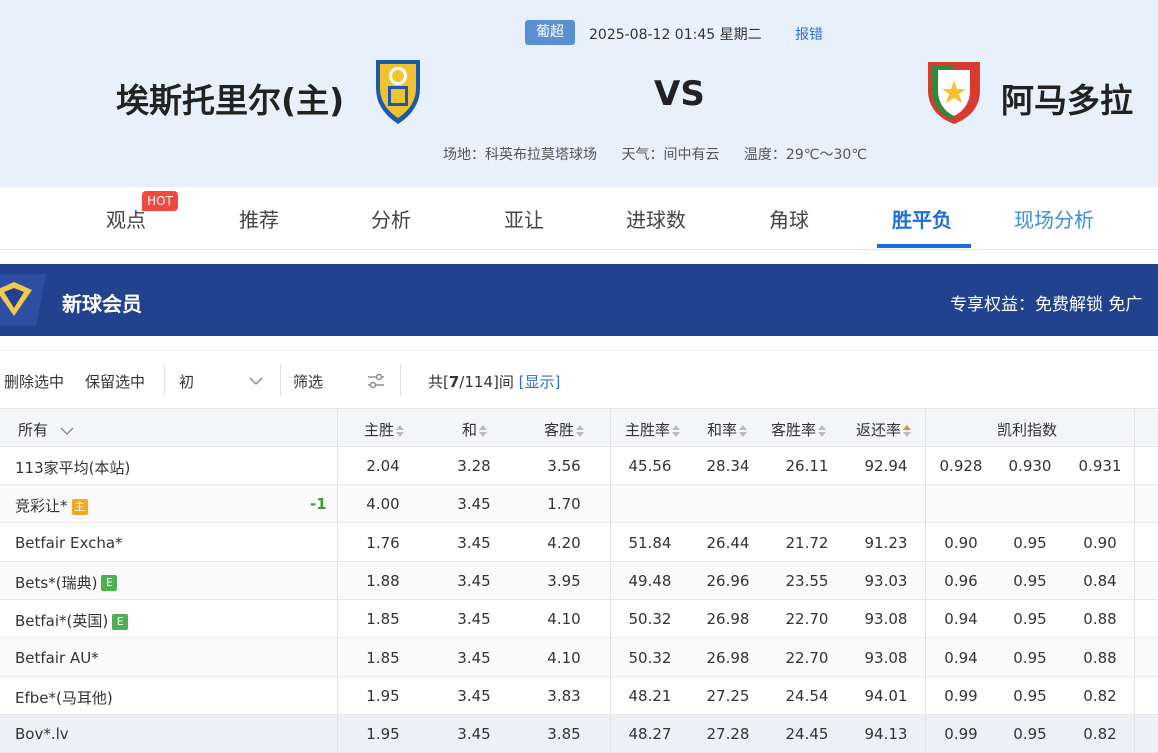 Image resolution: width=1158 pixels, height=753 pixels. Describe the element at coordinates (34, 381) in the screenshot. I see `delete-selected-button: 删除选中` at that location.